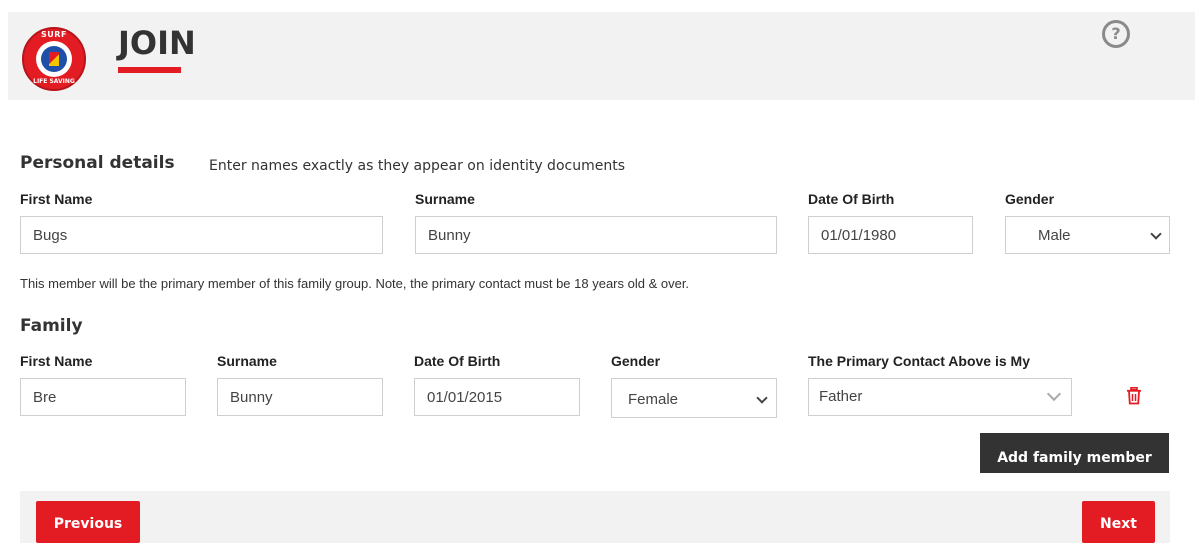 Image resolution: width=1195 pixels, height=543 pixels. Describe the element at coordinates (841, 396) in the screenshot. I see `relation-value: Father` at that location.